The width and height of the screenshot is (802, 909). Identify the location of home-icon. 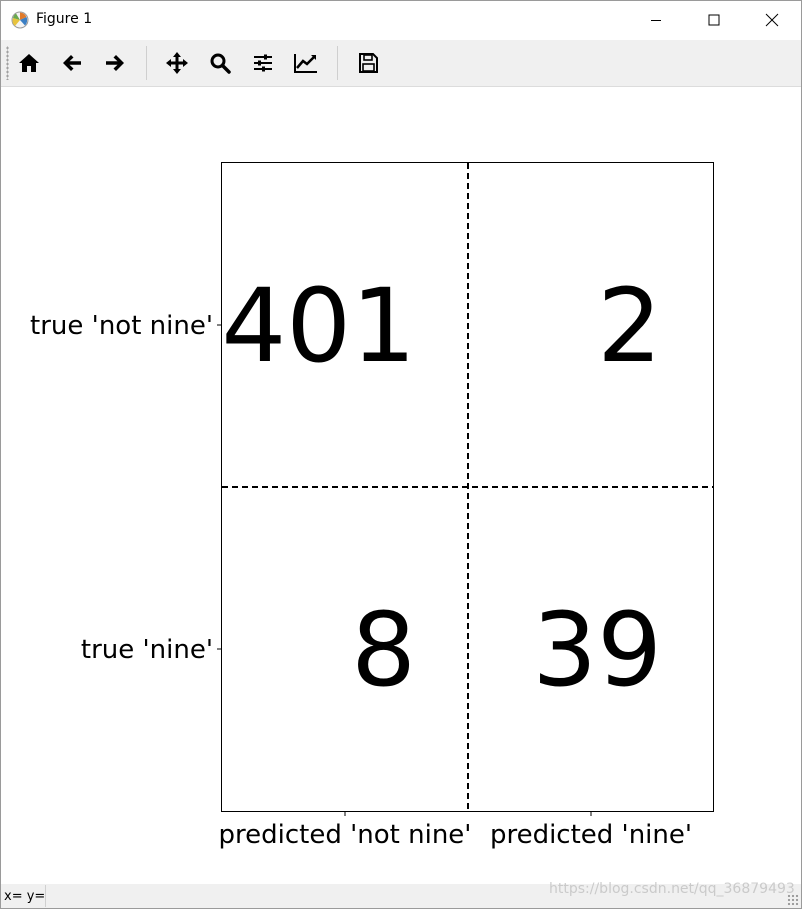
(29, 63).